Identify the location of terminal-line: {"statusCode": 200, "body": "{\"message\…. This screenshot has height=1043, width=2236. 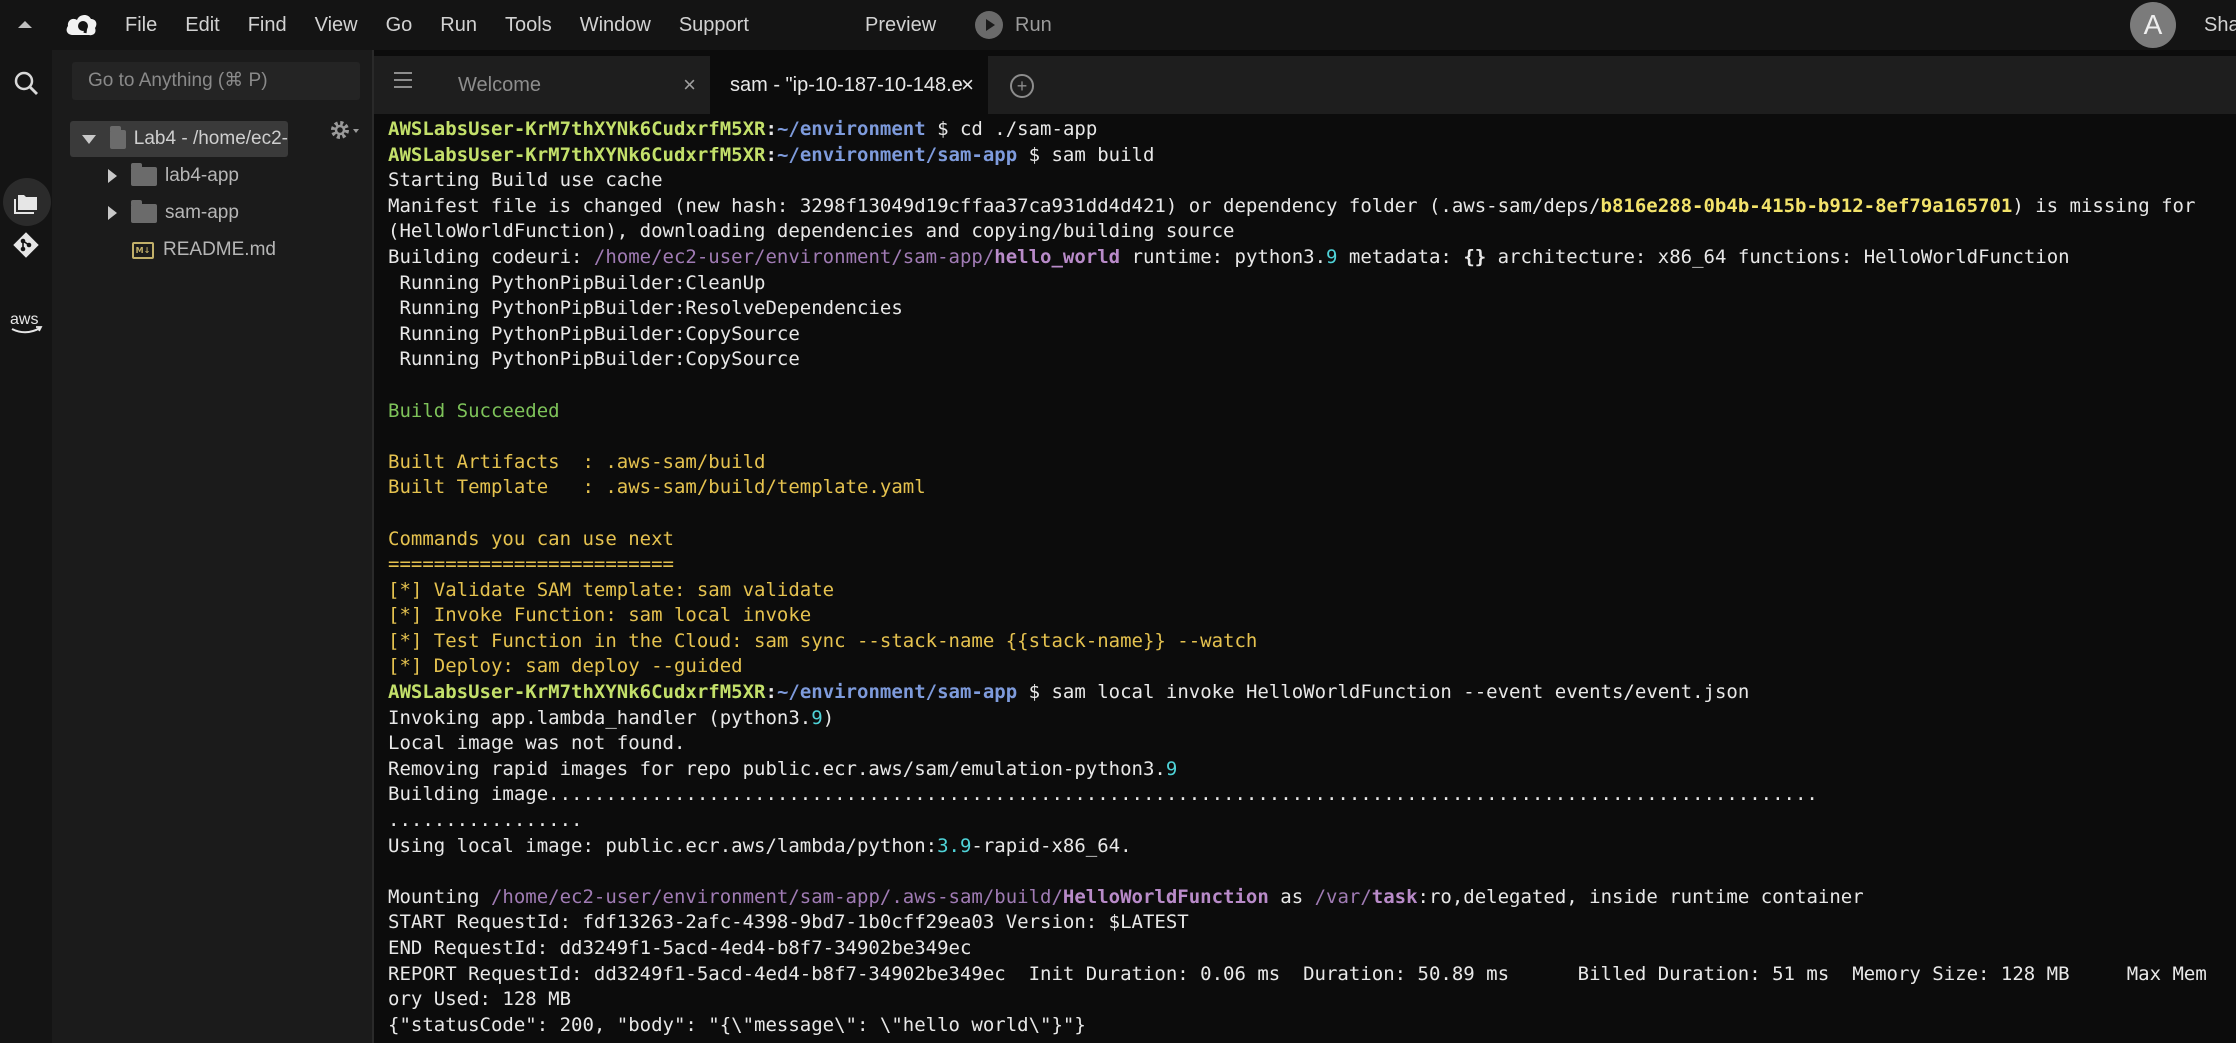
(737, 1024).